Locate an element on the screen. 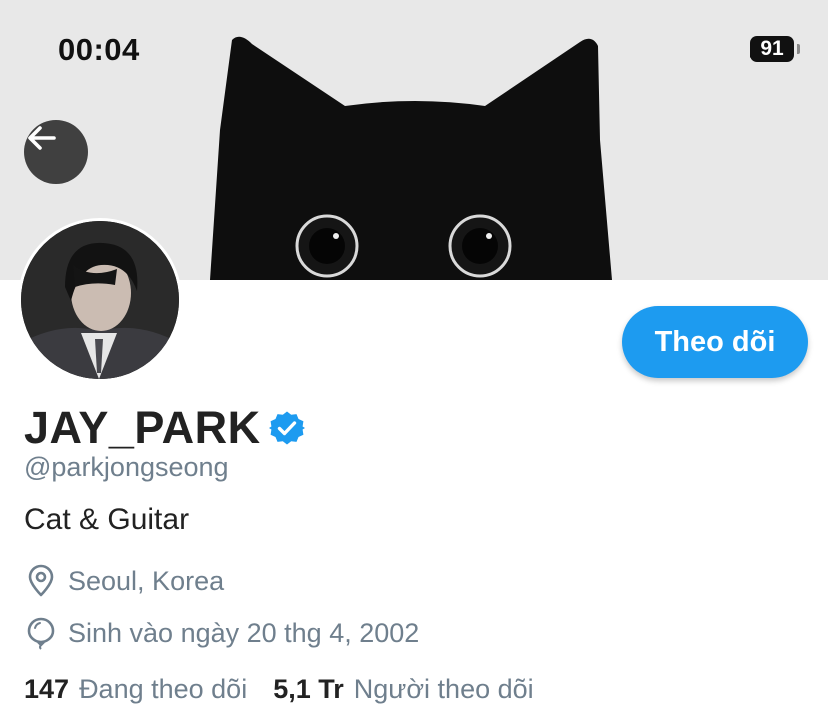 The height and width of the screenshot is (721, 828). back-button is located at coordinates (56, 152).